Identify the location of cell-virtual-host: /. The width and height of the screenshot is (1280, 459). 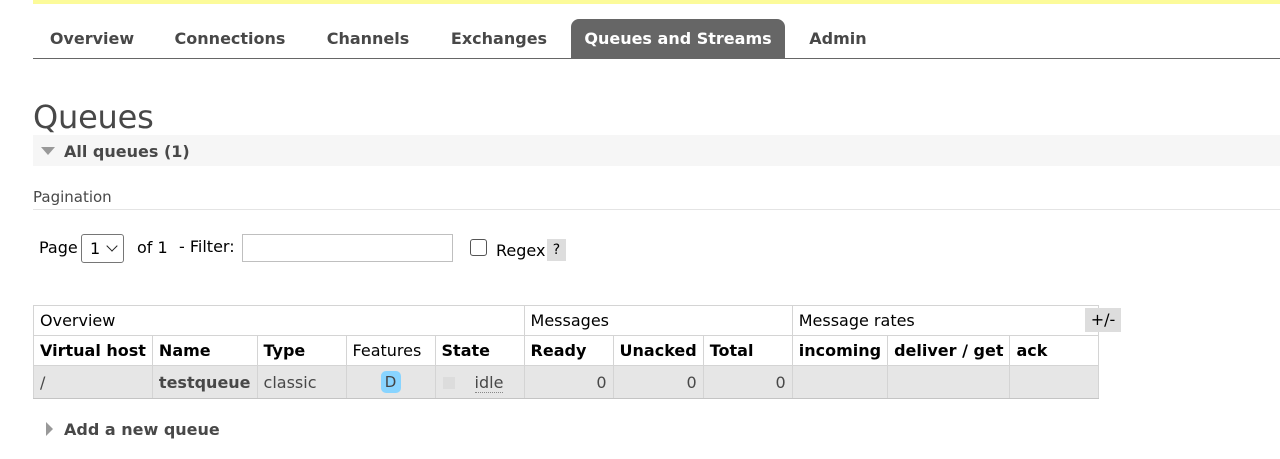
(93, 382).